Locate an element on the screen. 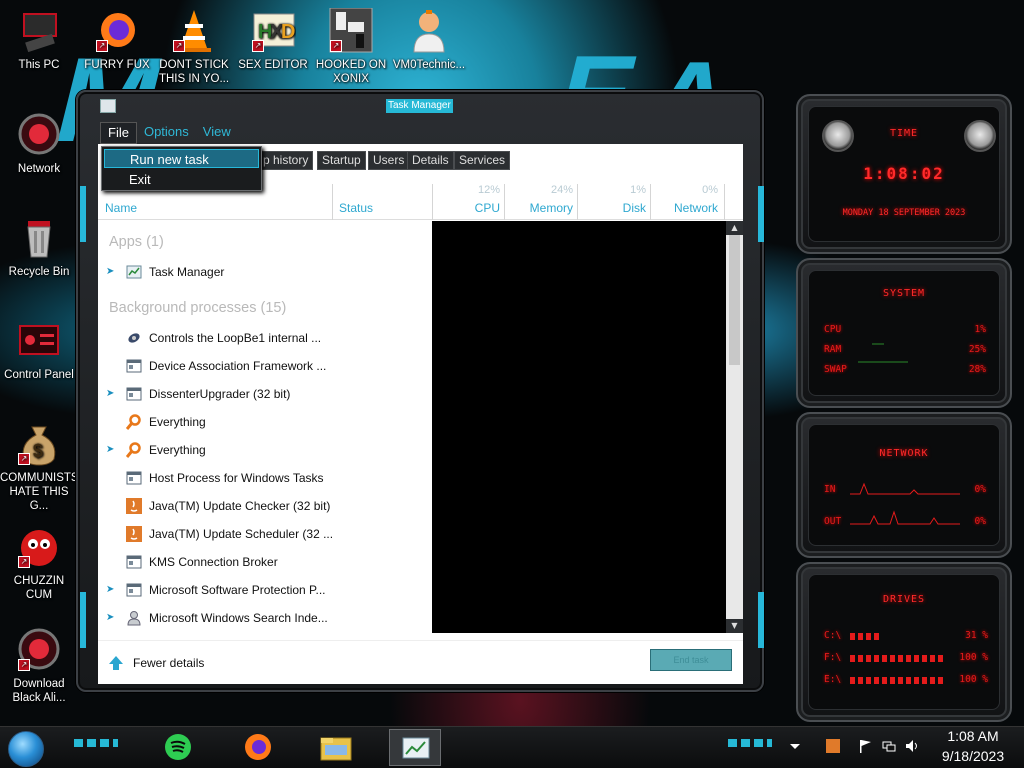 The width and height of the screenshot is (1024, 768). file-menu-dropdown: Run new task Exit is located at coordinates (181, 168).